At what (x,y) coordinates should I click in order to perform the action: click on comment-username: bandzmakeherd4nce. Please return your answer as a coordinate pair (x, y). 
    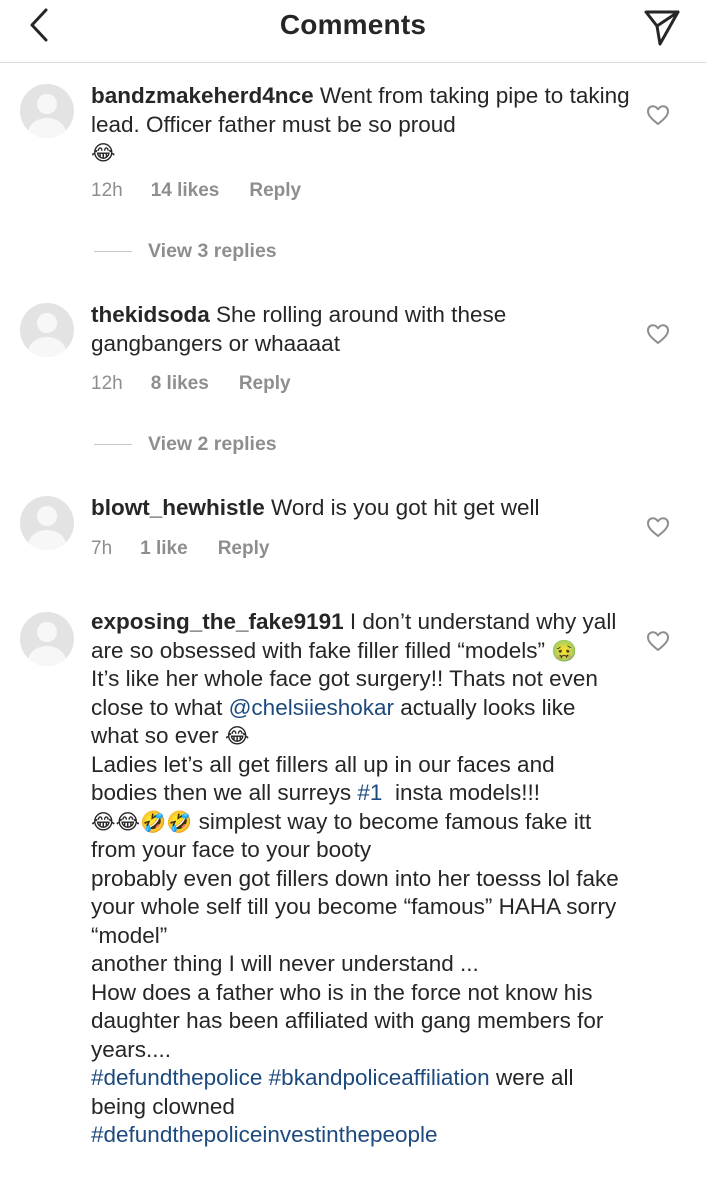
    Looking at the image, I should click on (202, 95).